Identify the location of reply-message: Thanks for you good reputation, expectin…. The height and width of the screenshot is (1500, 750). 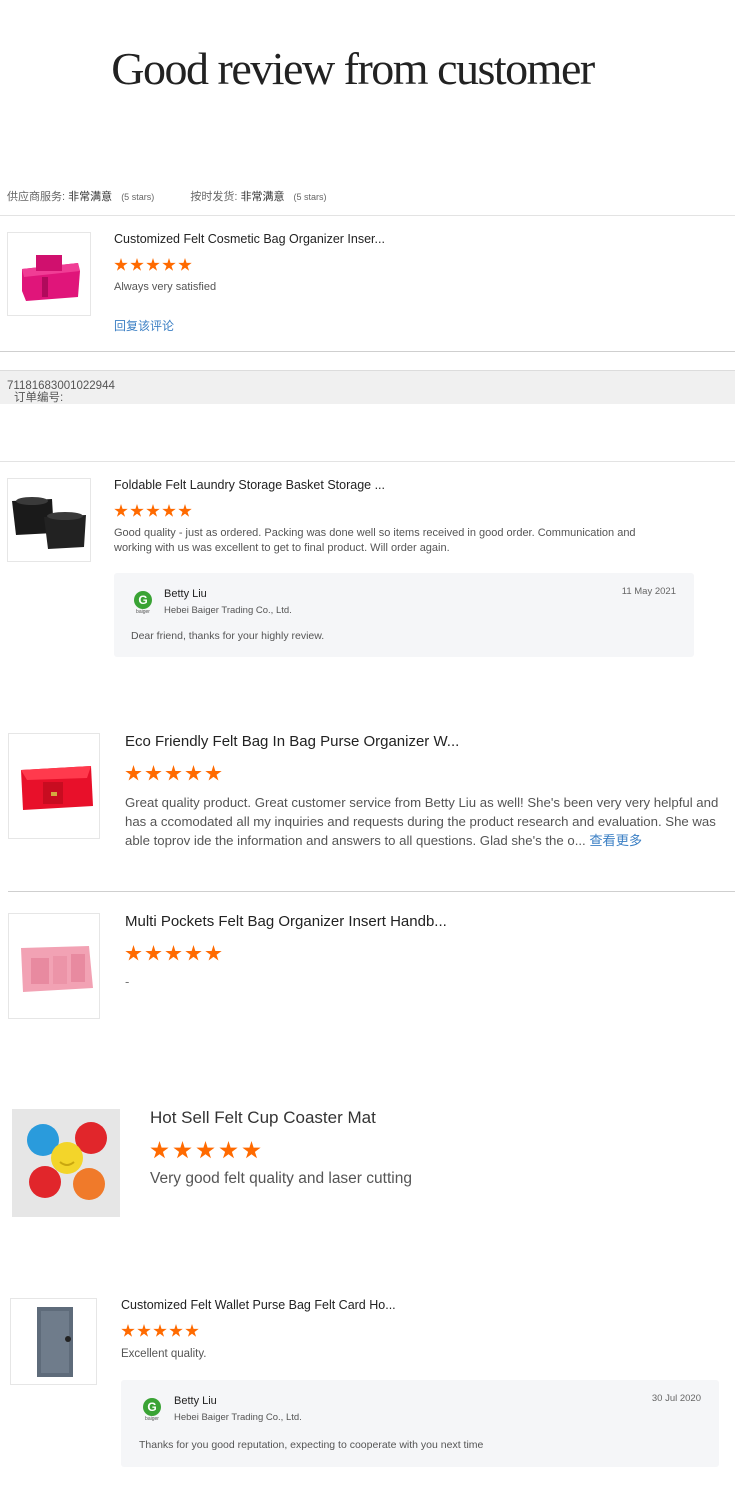
(311, 1445).